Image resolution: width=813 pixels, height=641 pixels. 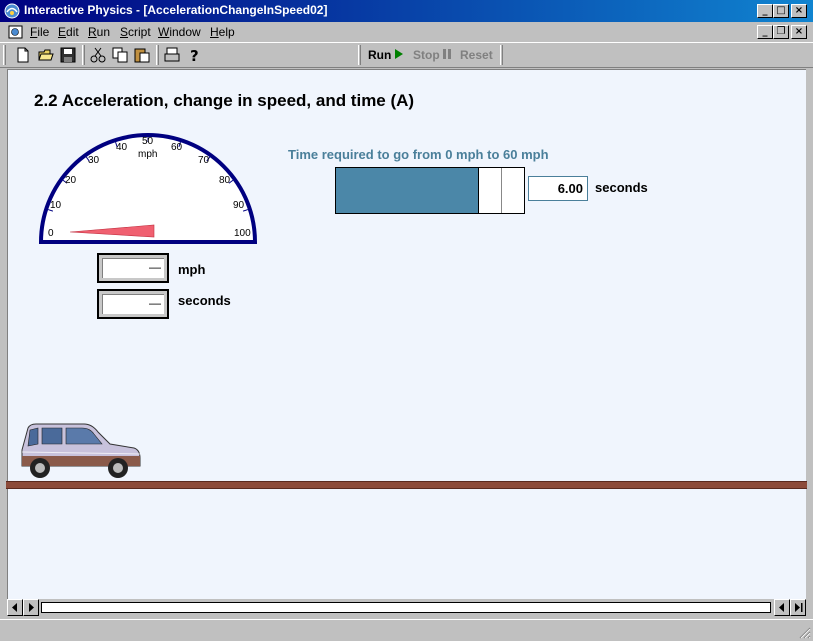 I want to click on scroll-left-button, so click(x=15, y=607).